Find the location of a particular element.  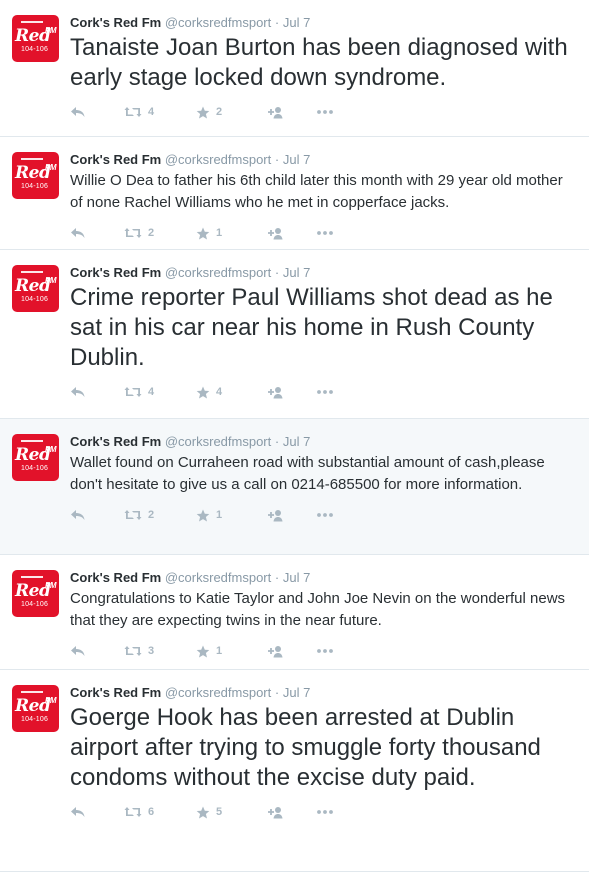

tweet-actions: 2 1 is located at coordinates (323, 233).